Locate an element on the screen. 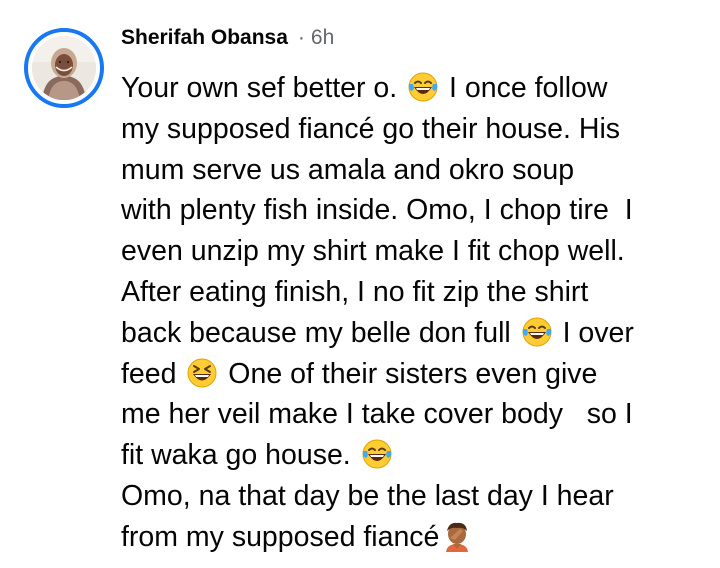  profile-photo-icon is located at coordinates (64, 68).